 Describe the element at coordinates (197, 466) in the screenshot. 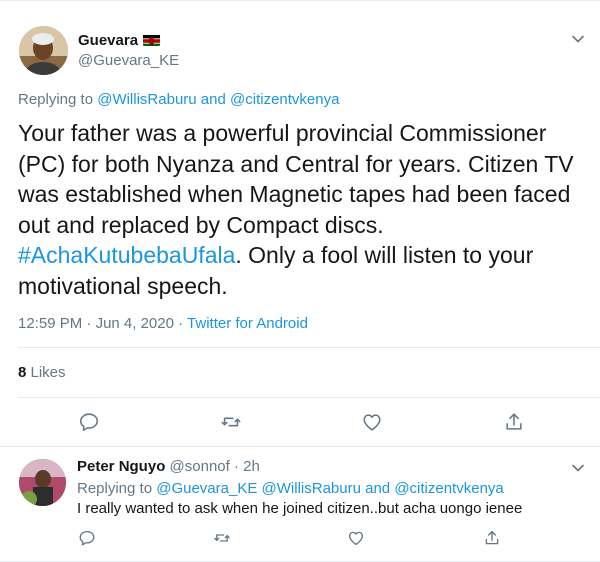

I see `reply-author-handle: @sonnof` at that location.